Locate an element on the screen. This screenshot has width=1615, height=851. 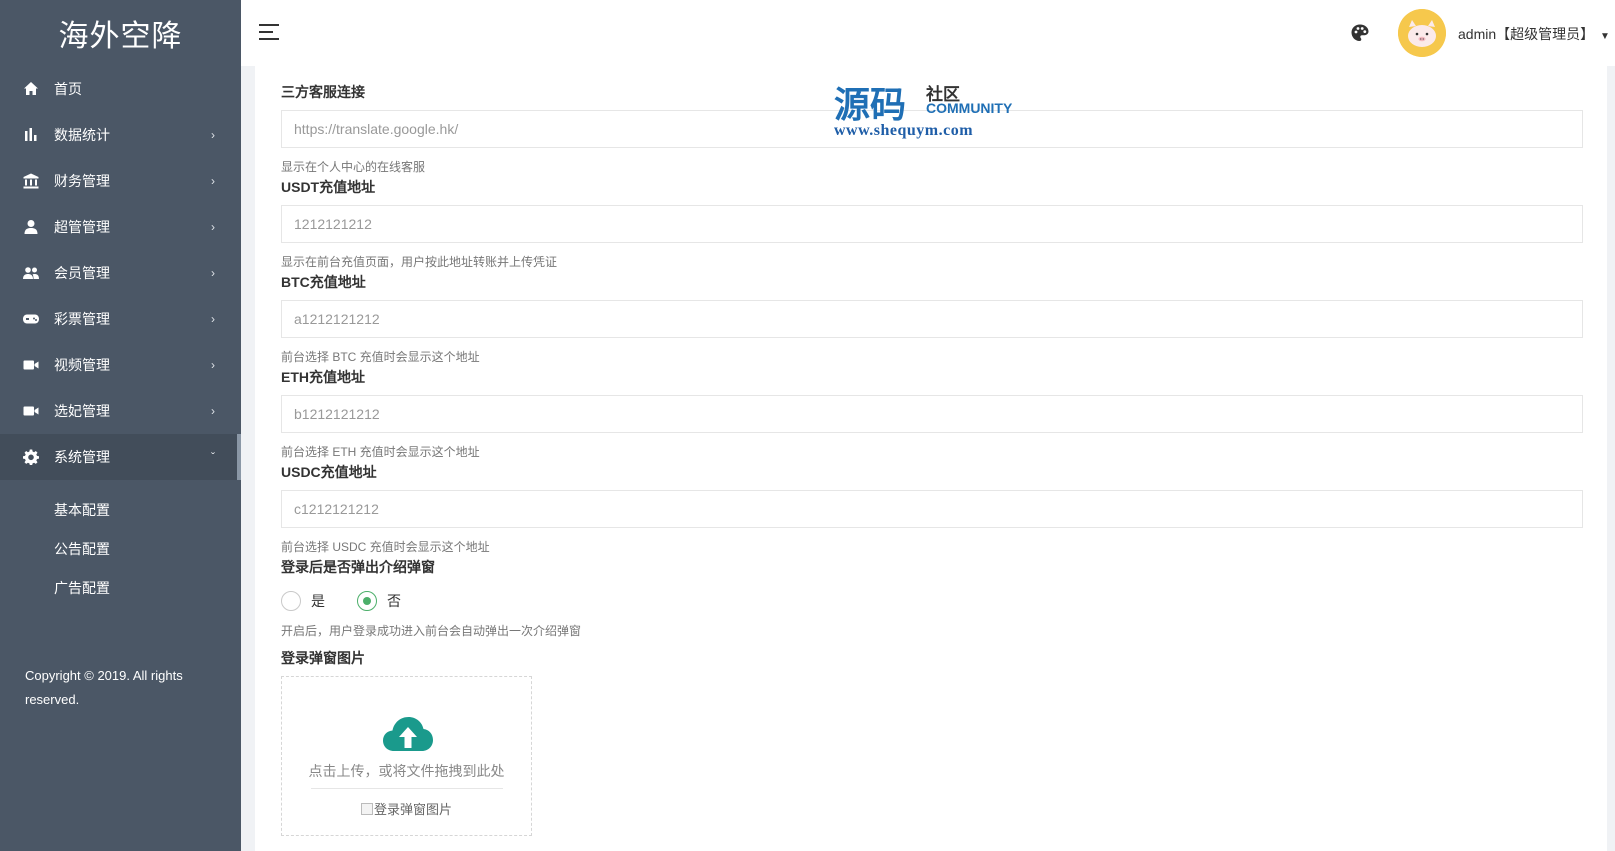
sidebar: 海外空降 首页 数据统计 › 财务管理 › 超管管理 › 会员管理 › 彩票管理 is located at coordinates (120, 425).